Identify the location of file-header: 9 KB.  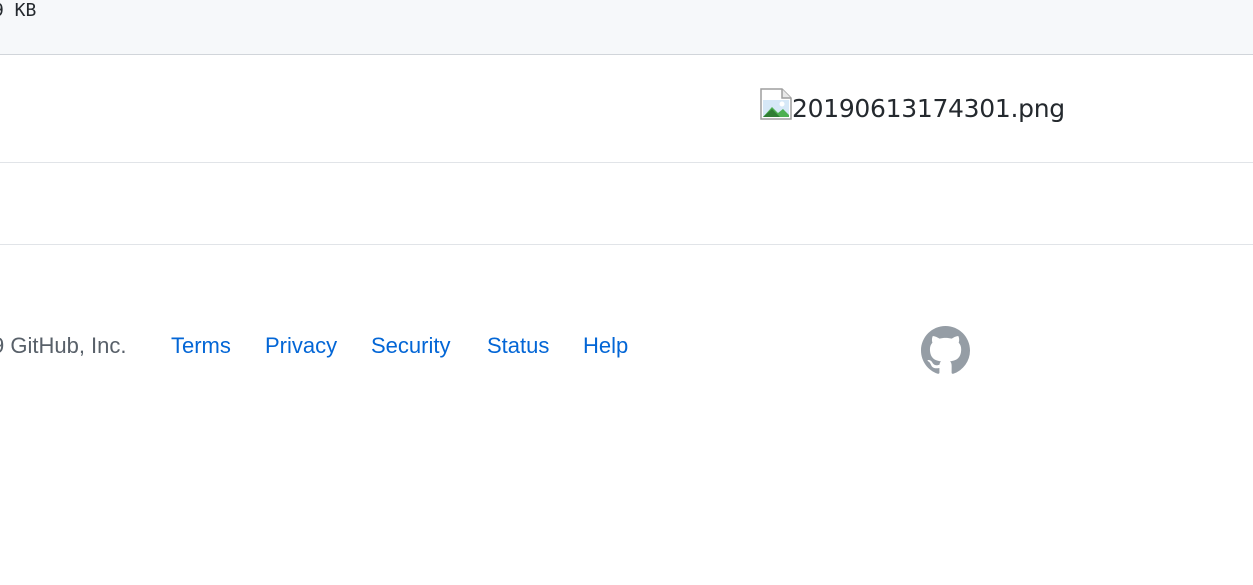
(626, 27).